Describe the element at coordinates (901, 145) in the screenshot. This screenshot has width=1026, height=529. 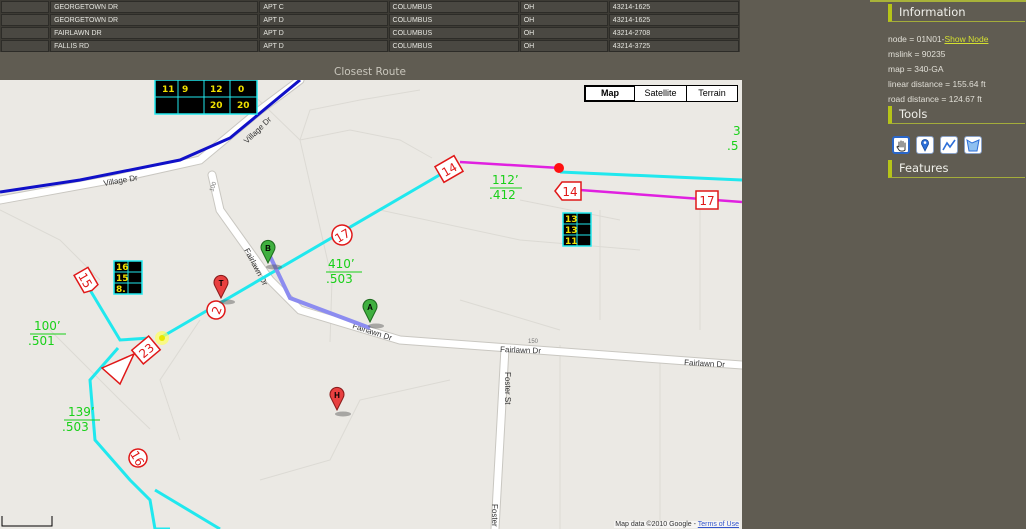
I see `pan-hand-button` at that location.